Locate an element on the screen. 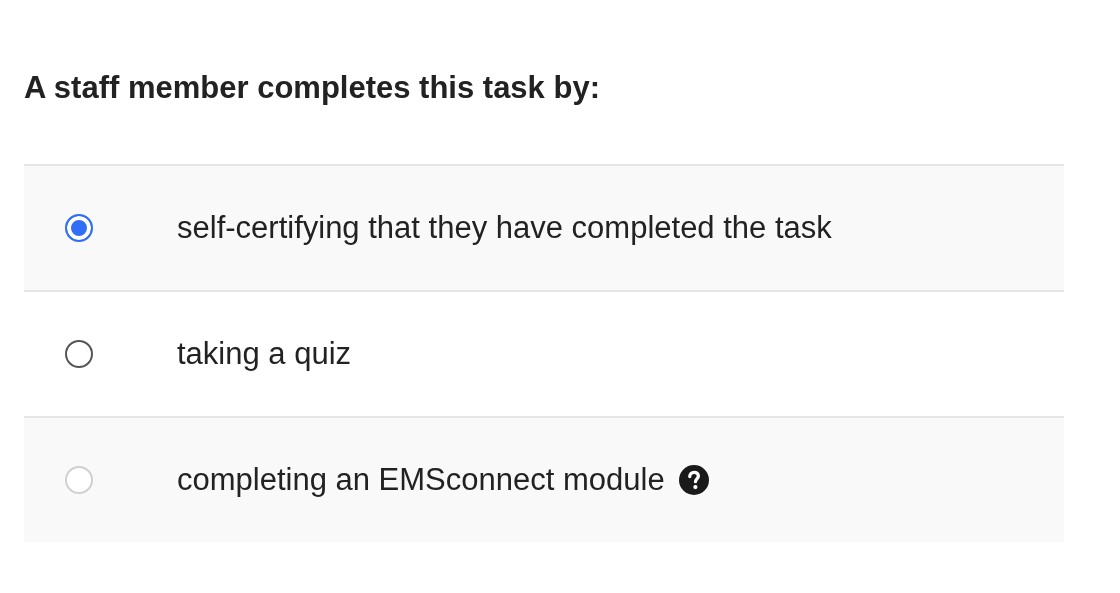 The height and width of the screenshot is (593, 1120). option-label: self-certifying that they have completed the task is located at coordinates (504, 228).